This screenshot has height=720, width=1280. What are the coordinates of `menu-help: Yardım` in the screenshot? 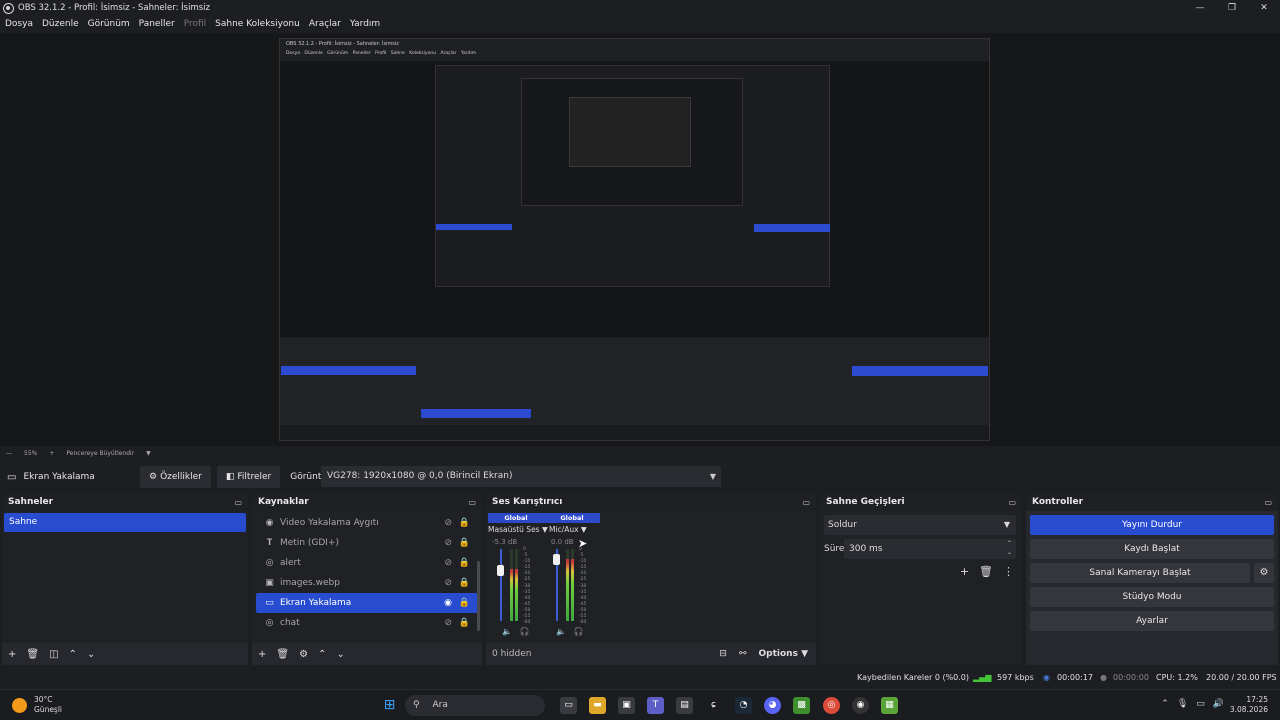 It's located at (365, 24).